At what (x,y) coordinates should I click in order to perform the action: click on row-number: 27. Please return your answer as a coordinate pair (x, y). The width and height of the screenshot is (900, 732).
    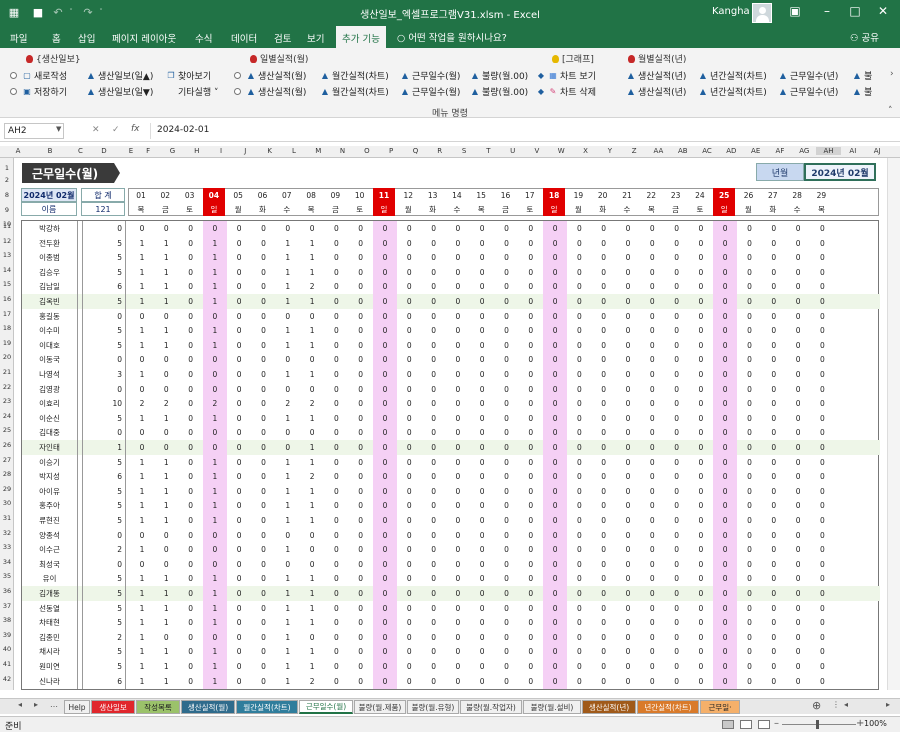
    Looking at the image, I should click on (7, 460).